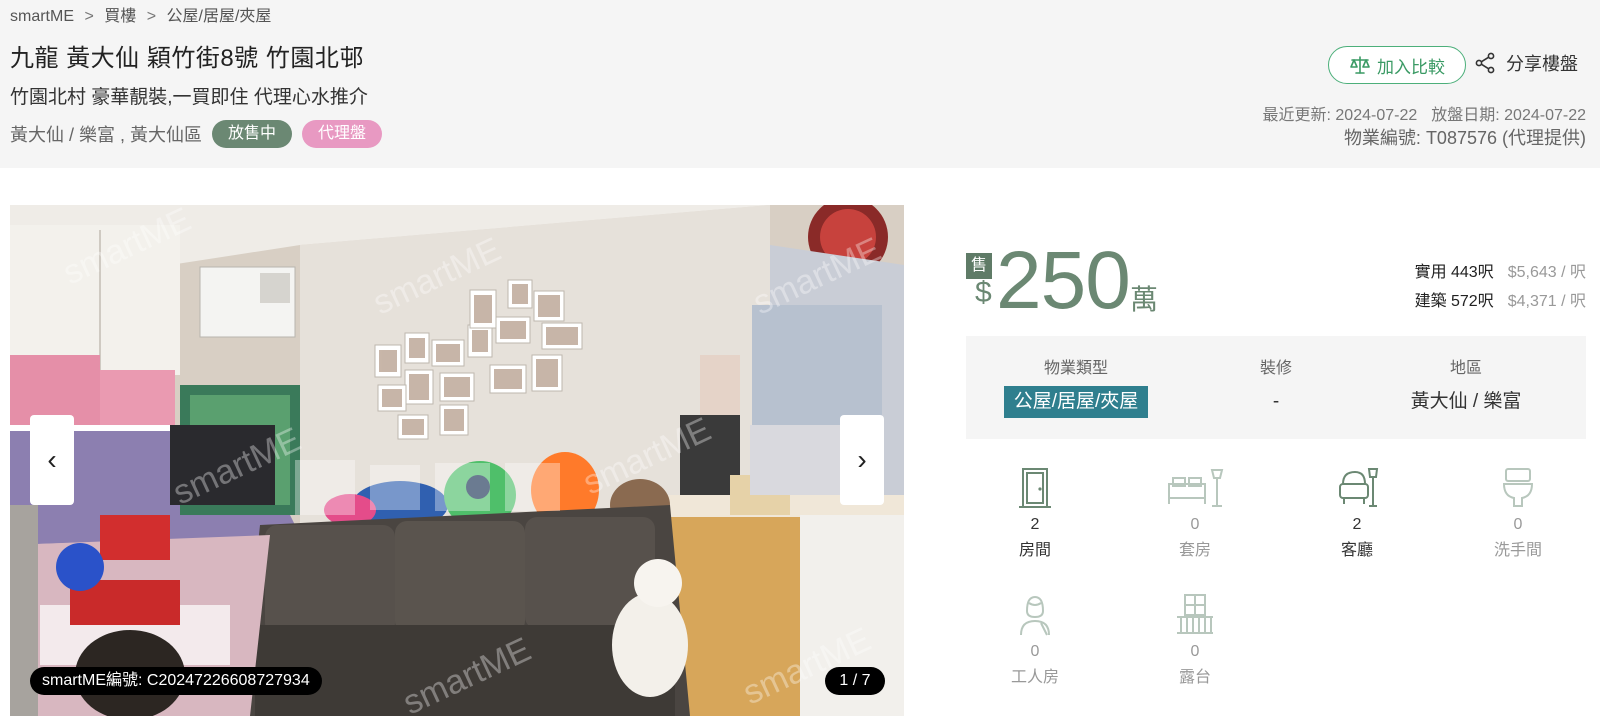 This screenshot has height=726, width=1600. Describe the element at coordinates (1034, 550) in the screenshot. I see `feature-label: 房間` at that location.